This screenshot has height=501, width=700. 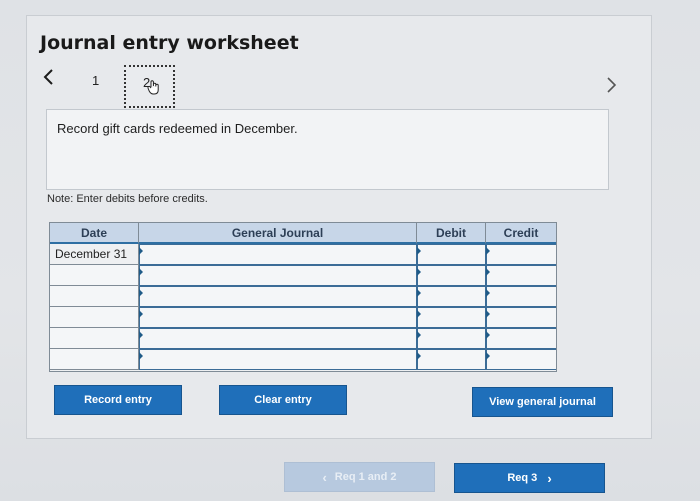 I want to click on table-row: December 31, so click(x=303, y=254).